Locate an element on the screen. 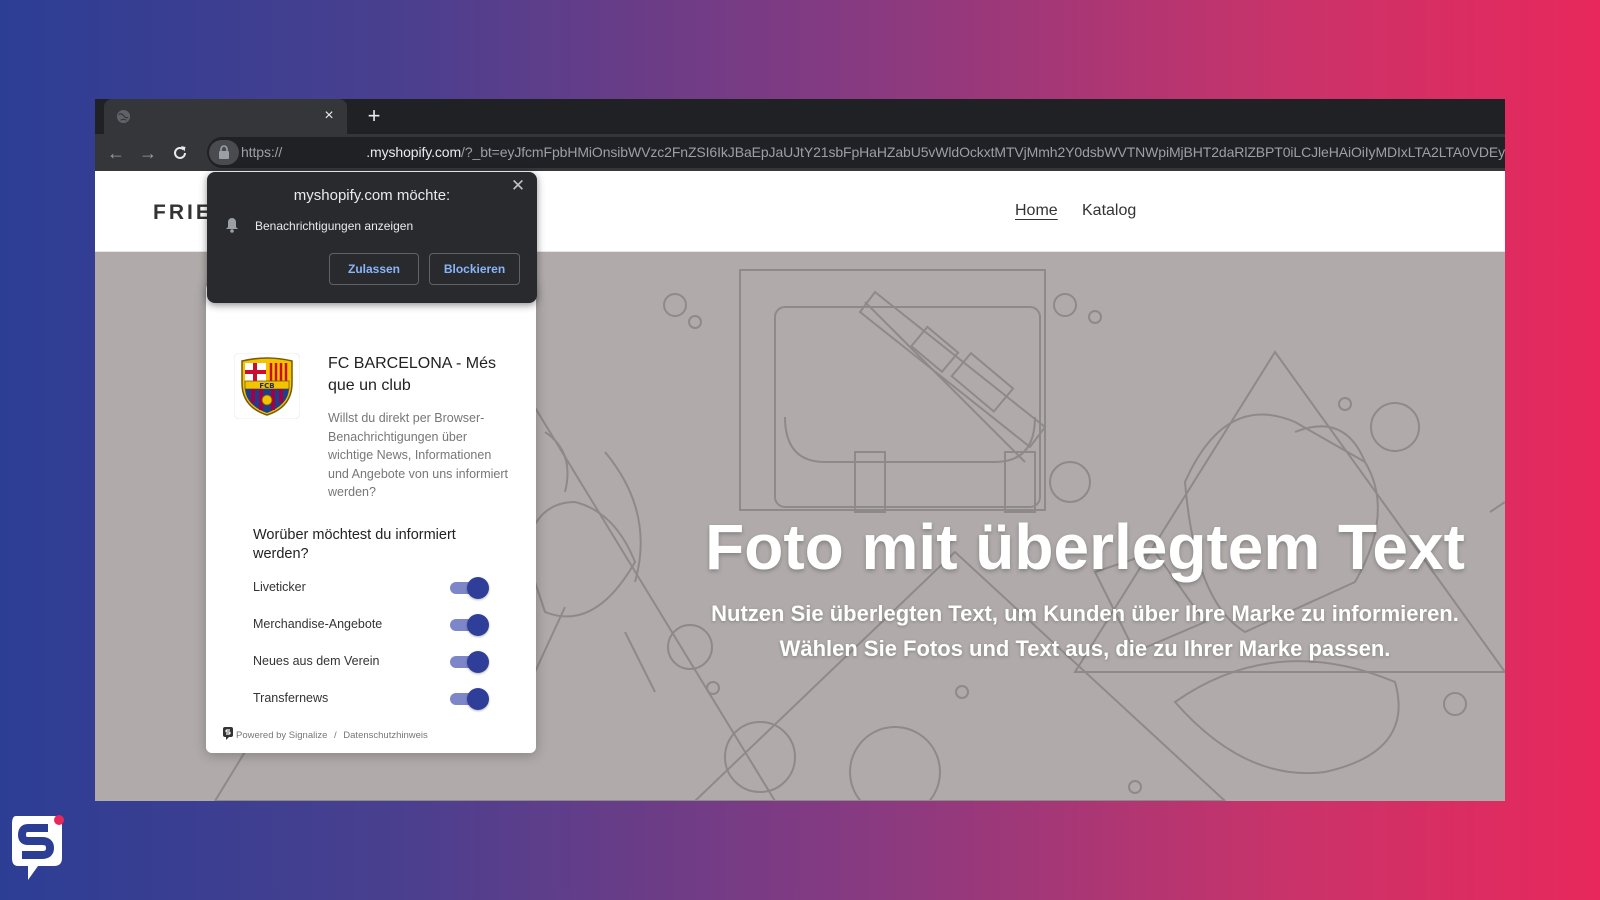 This screenshot has height=900, width=1600. allow-button: Zulassen is located at coordinates (374, 269).